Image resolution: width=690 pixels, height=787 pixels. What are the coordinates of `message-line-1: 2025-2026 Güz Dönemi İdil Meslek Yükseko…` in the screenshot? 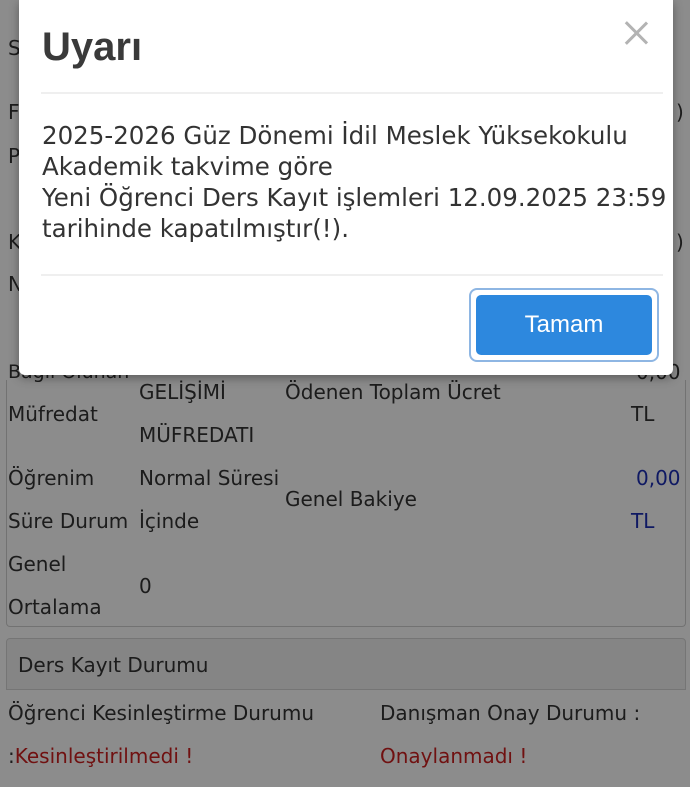 It's located at (335, 135).